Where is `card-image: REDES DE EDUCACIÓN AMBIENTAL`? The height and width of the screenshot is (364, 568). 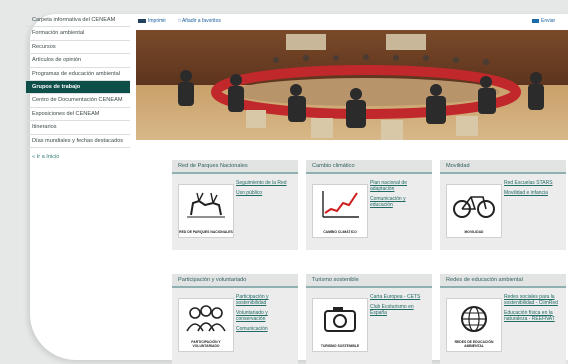 card-image: REDES DE EDUCACIÓN AMBIENTAL is located at coordinates (474, 325).